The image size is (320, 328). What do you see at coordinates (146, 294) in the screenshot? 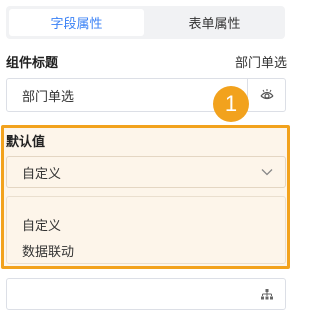
I see `department-picker-input` at bounding box center [146, 294].